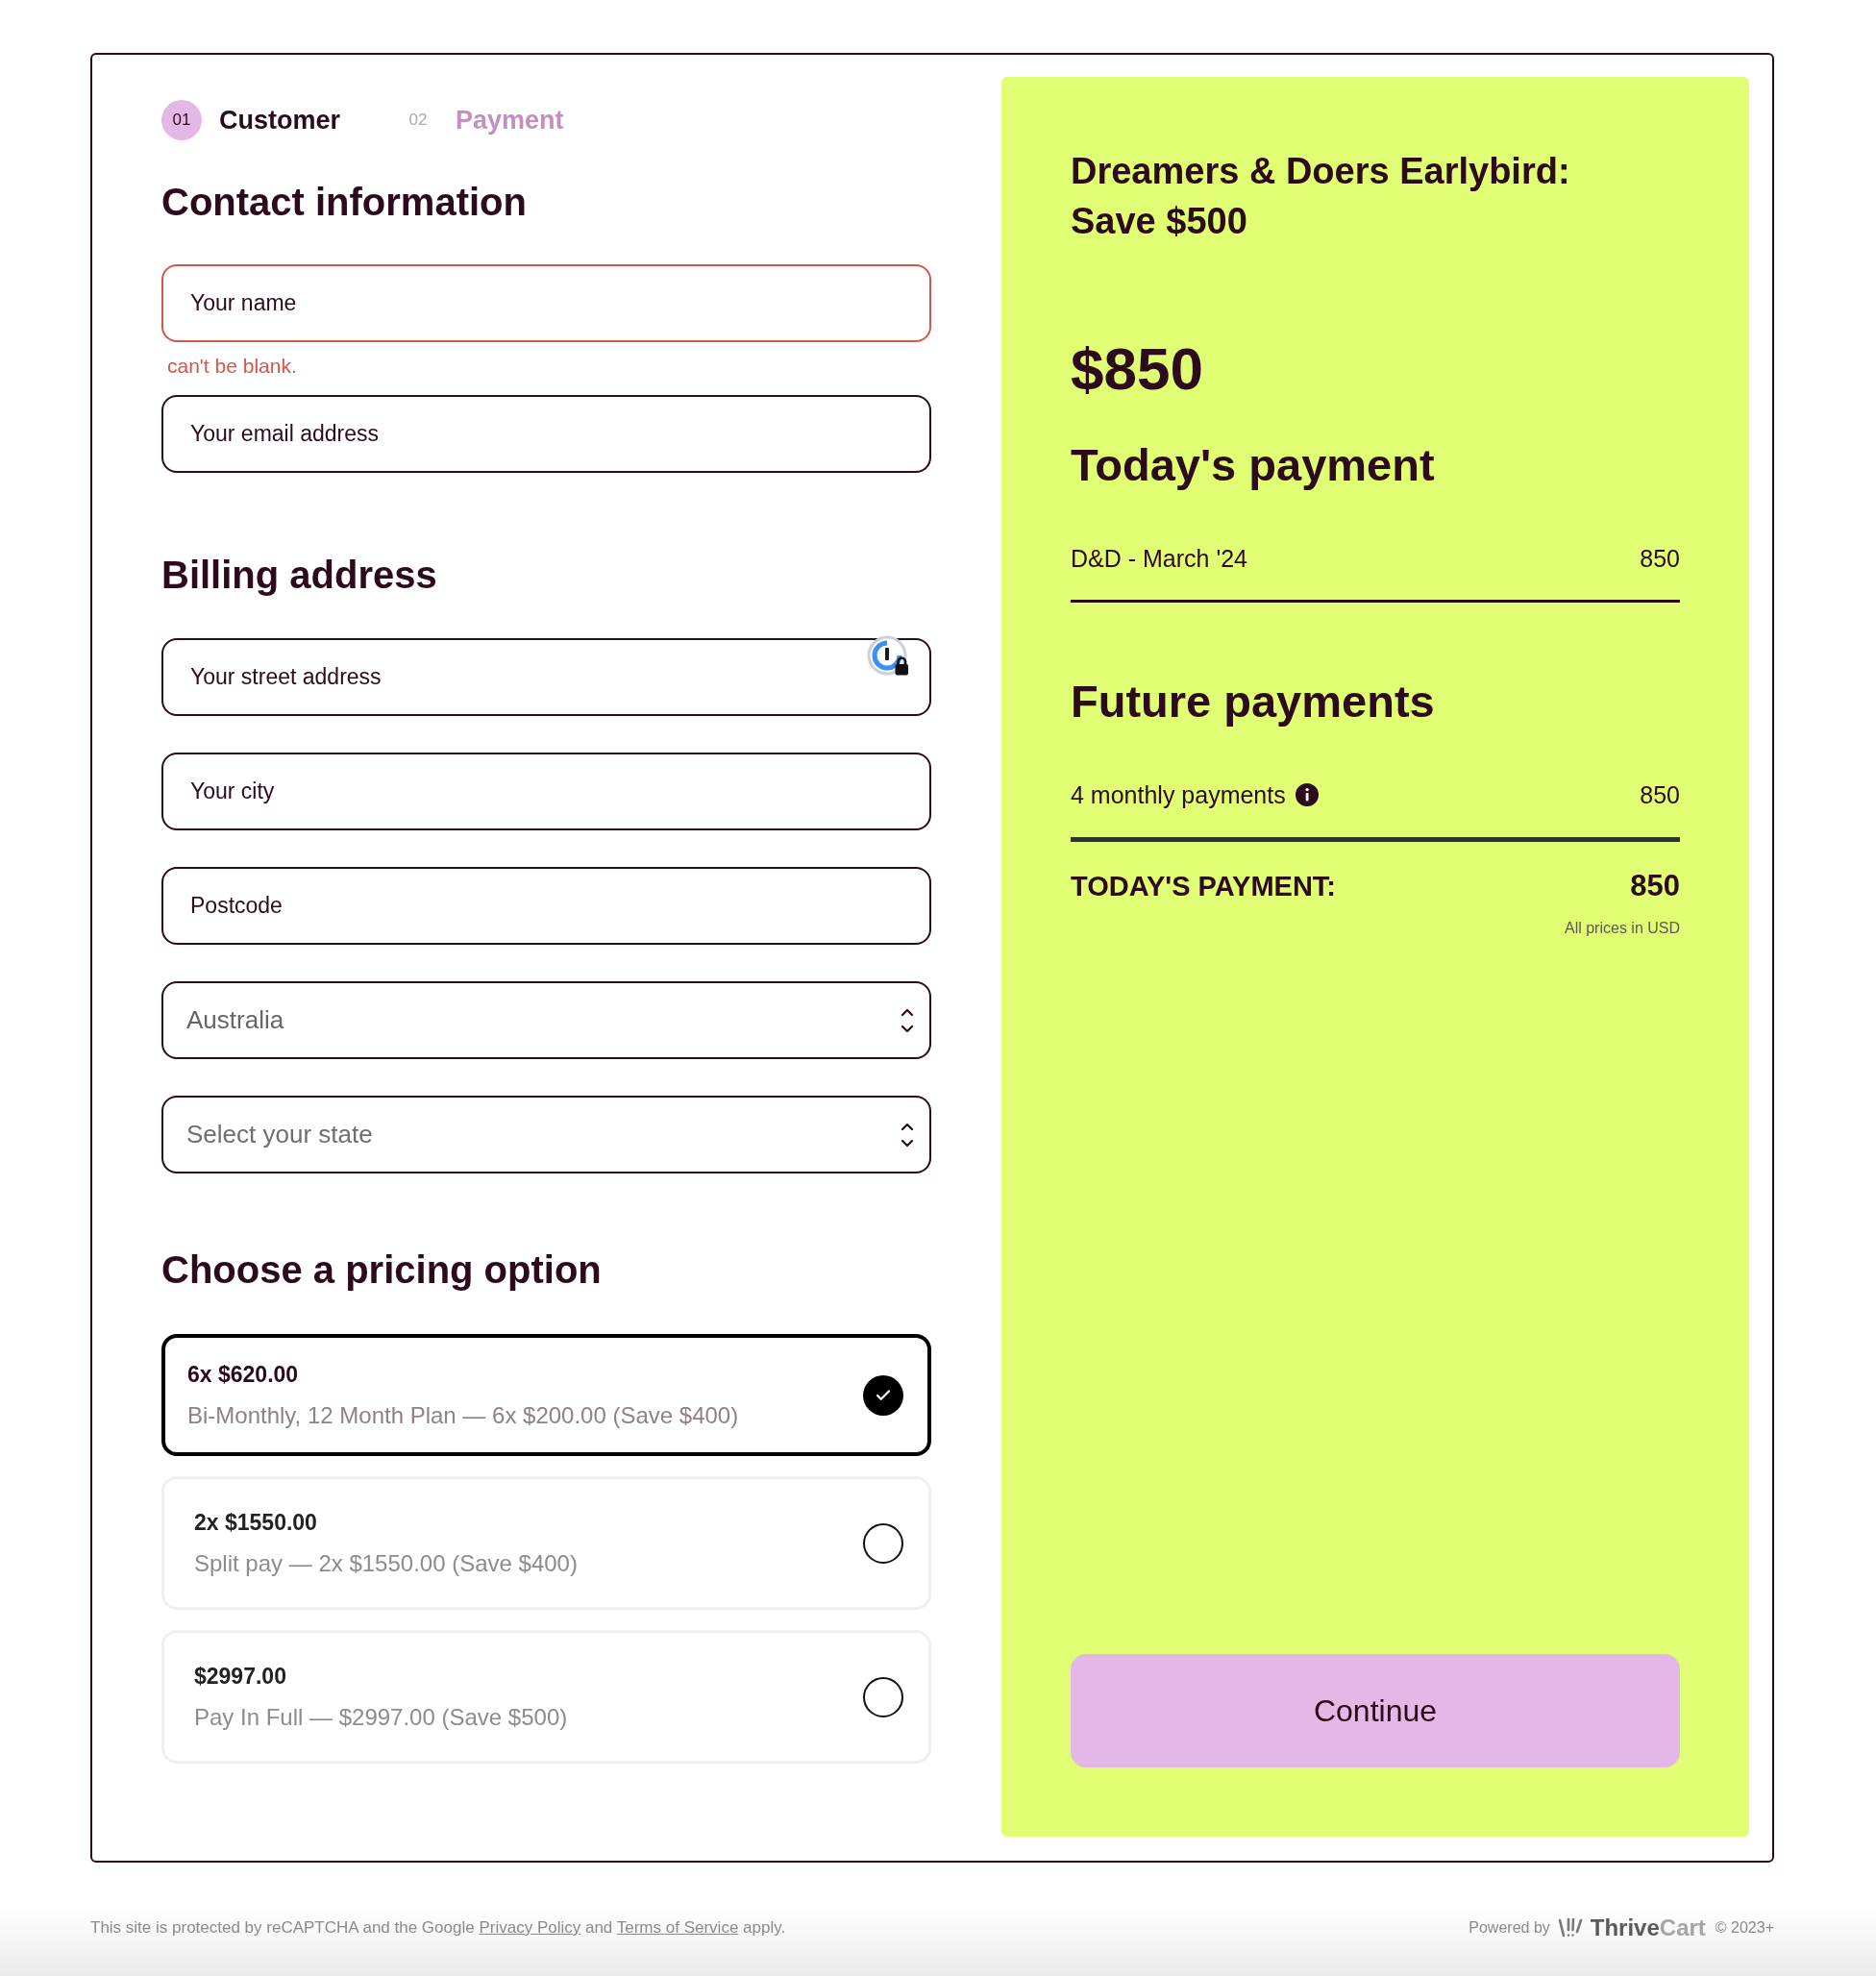  I want to click on error-message: can't be blank., so click(232, 366).